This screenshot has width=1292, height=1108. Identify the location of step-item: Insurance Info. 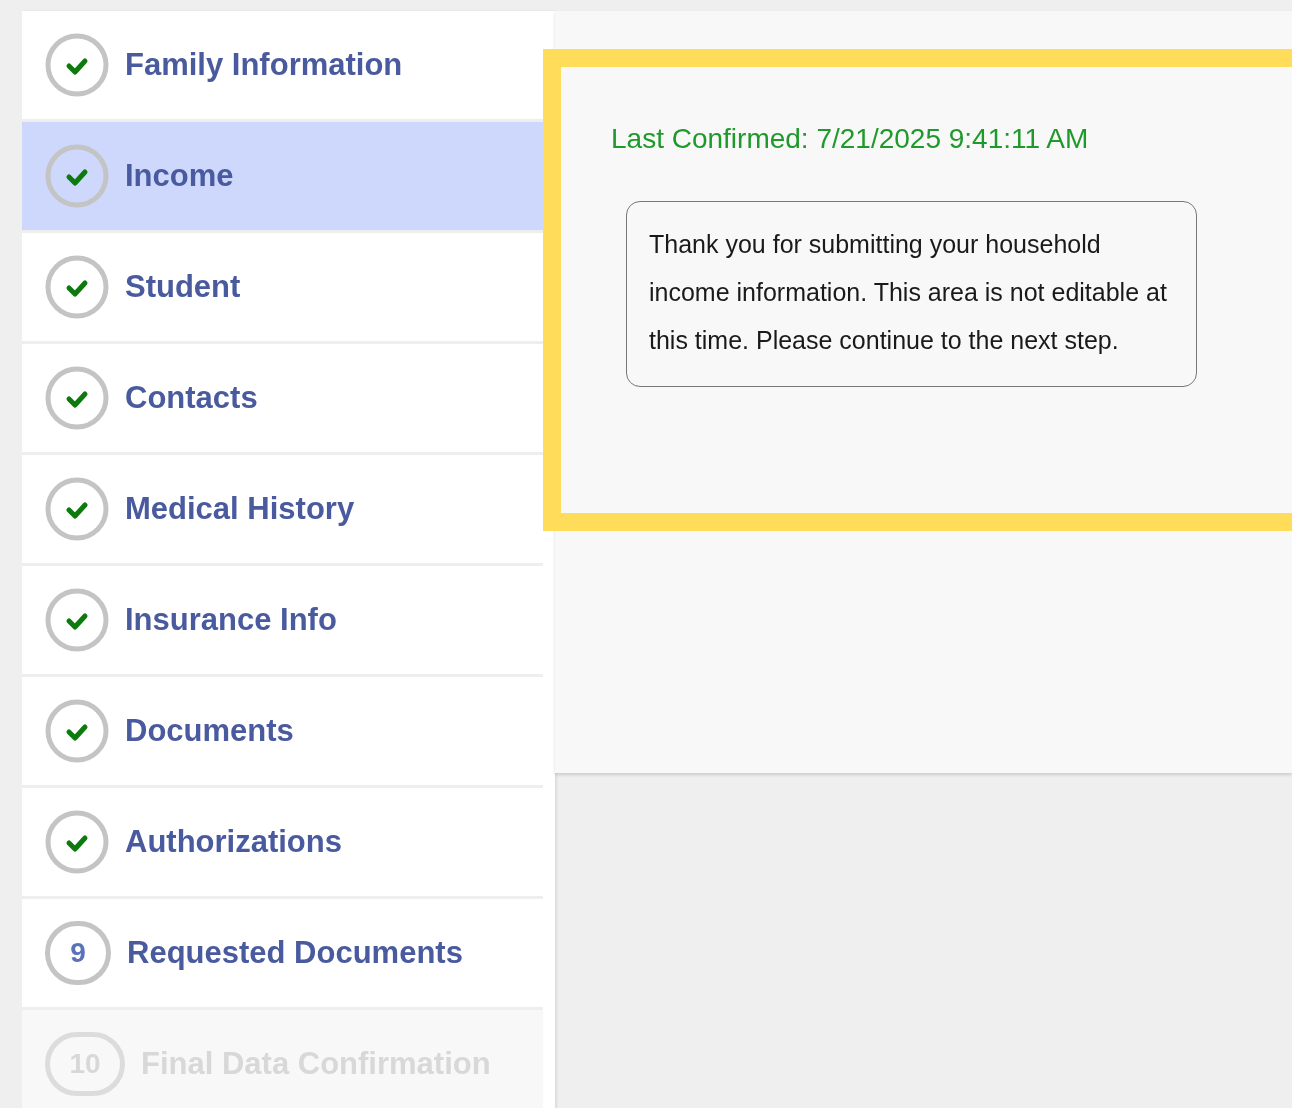
(282, 621).